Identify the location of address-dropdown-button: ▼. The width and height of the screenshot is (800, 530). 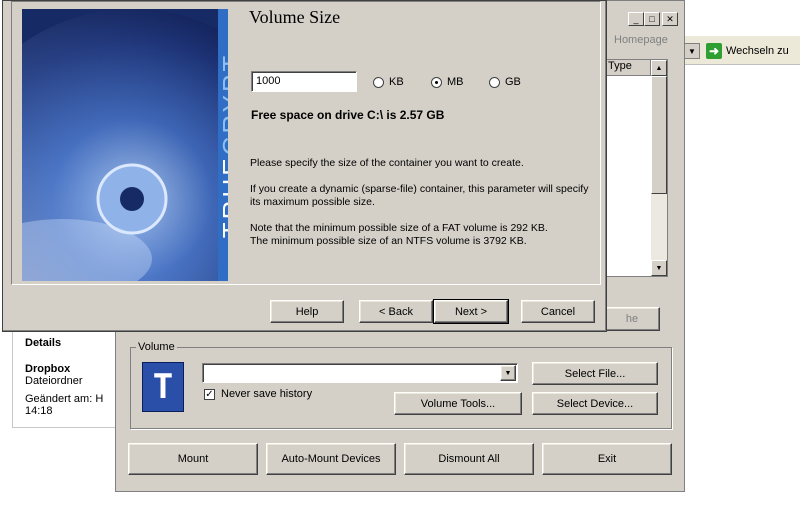
(692, 51).